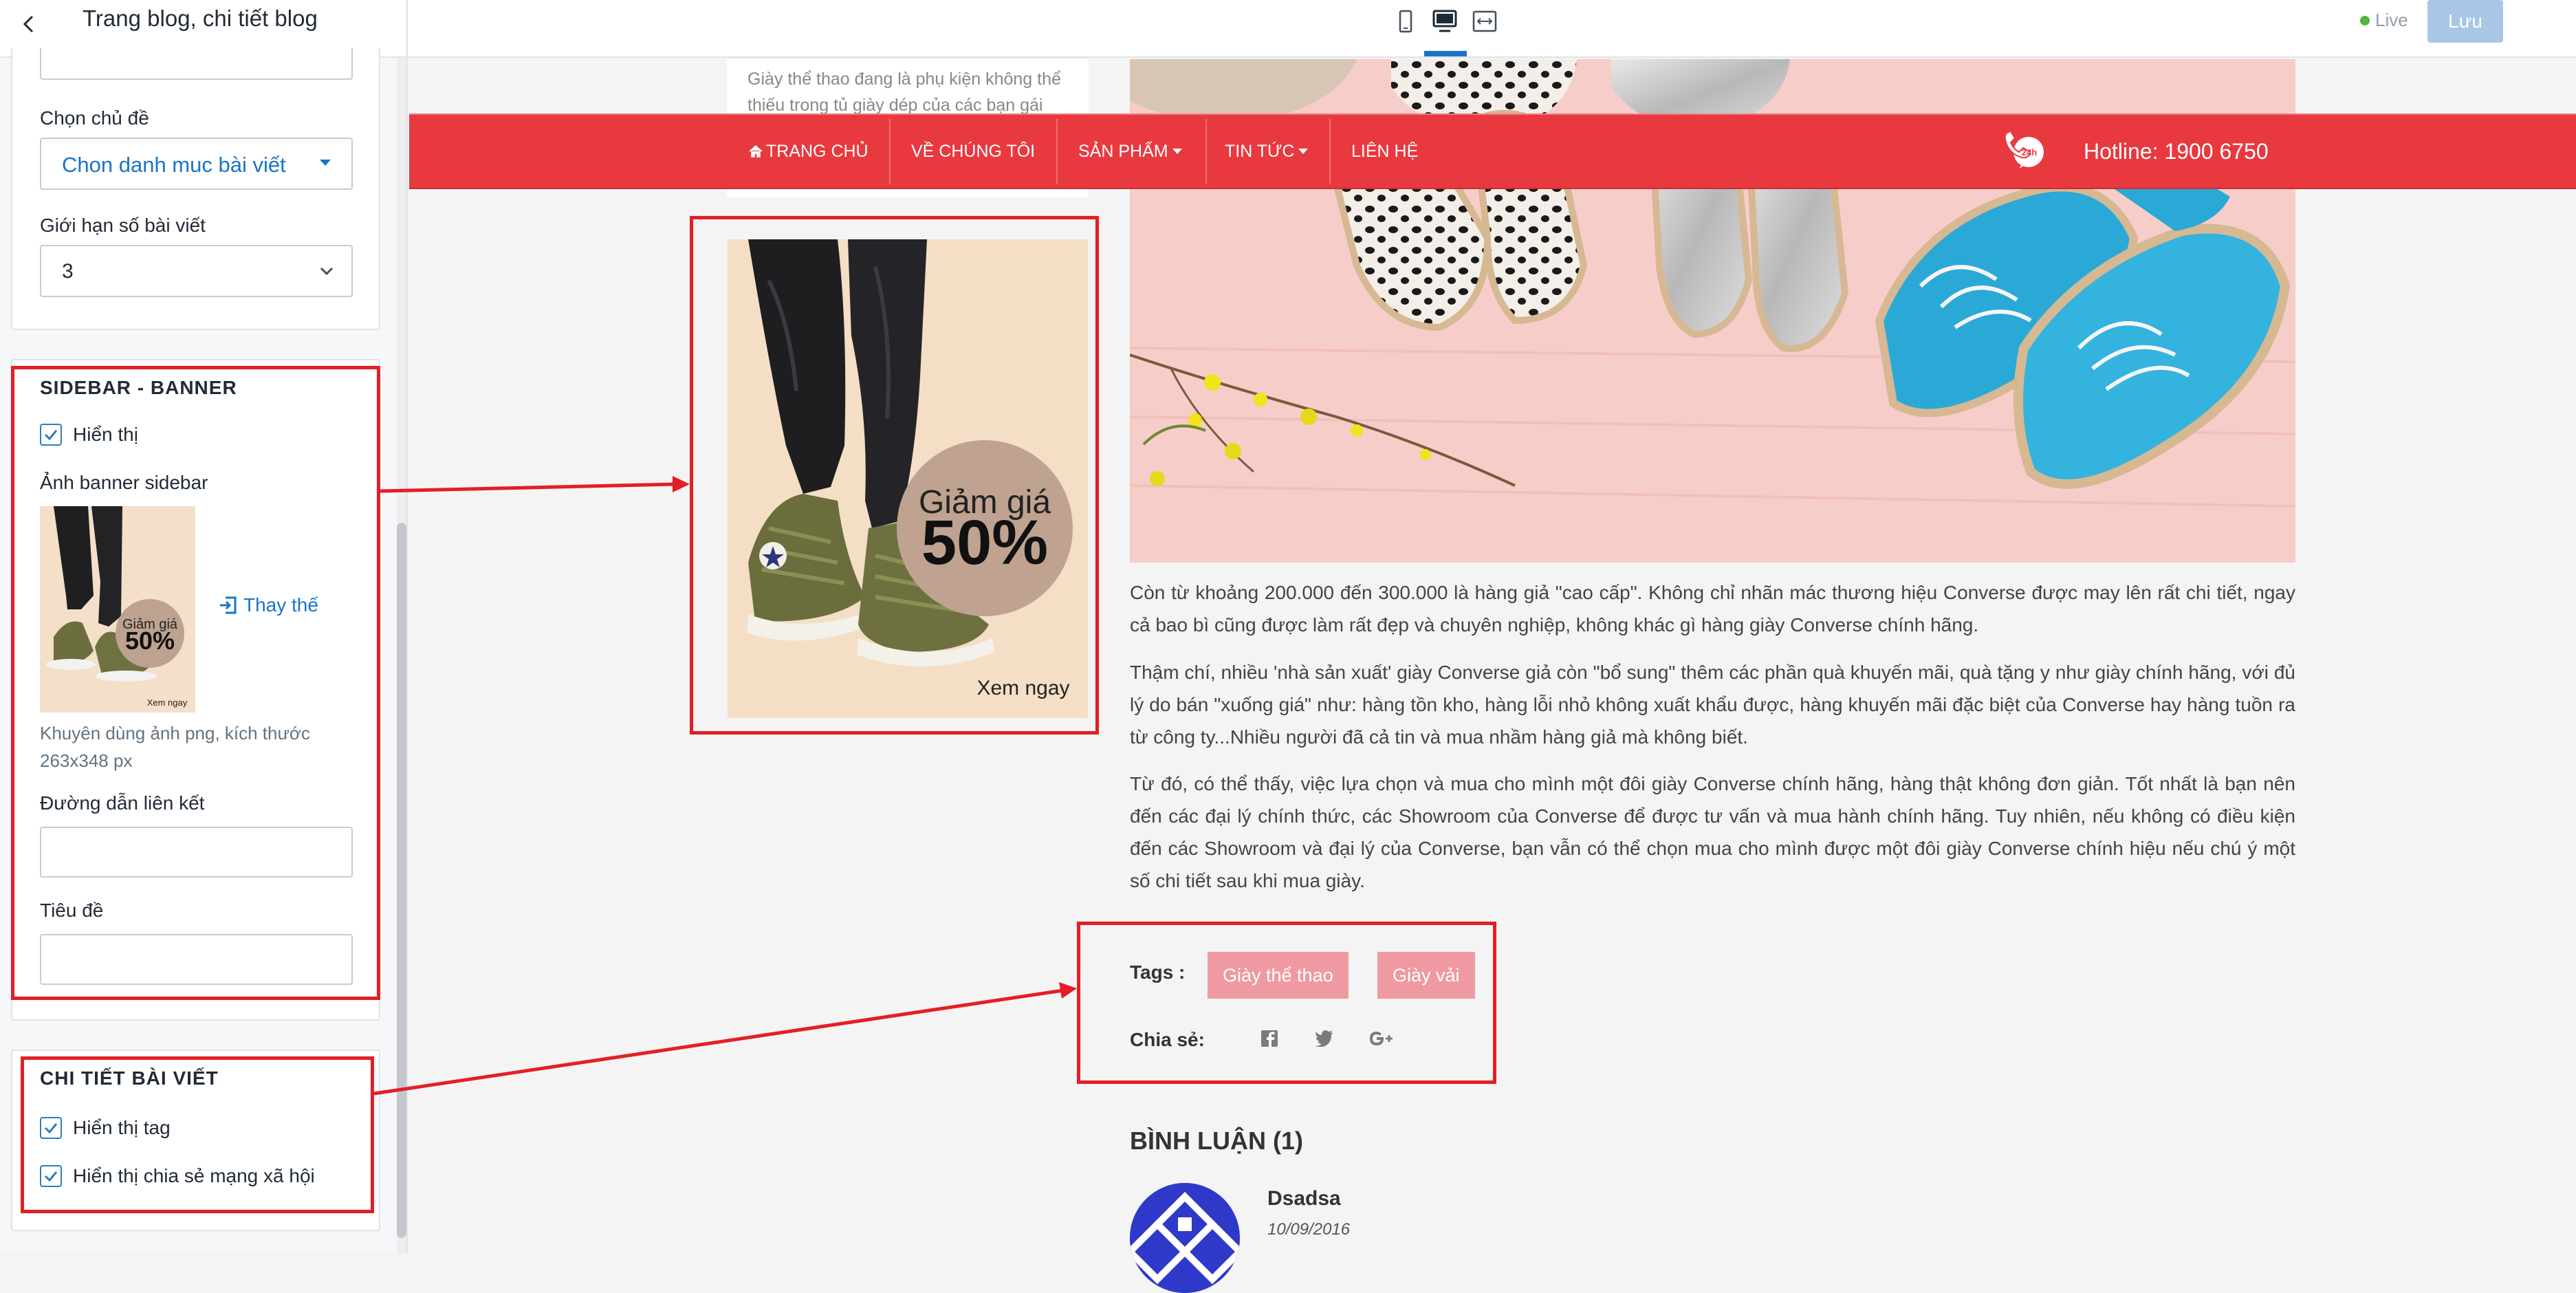 This screenshot has width=2576, height=1293. What do you see at coordinates (2176, 151) in the screenshot?
I see `hotline-text: Hotline: 1900 6750` at bounding box center [2176, 151].